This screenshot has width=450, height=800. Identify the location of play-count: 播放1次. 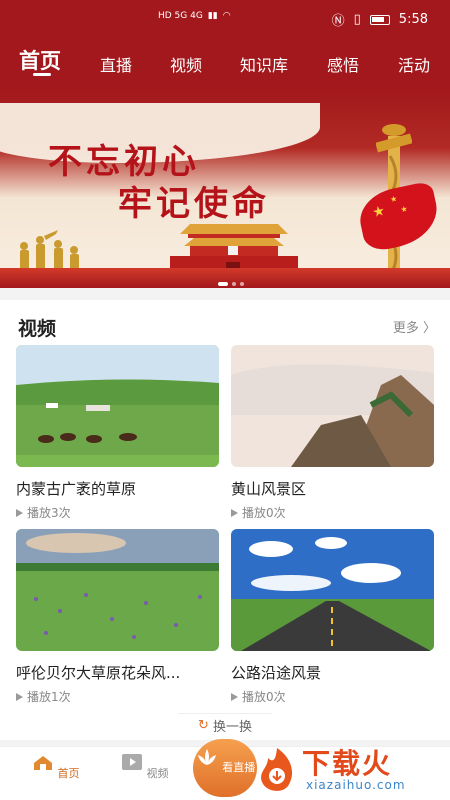
(117, 696).